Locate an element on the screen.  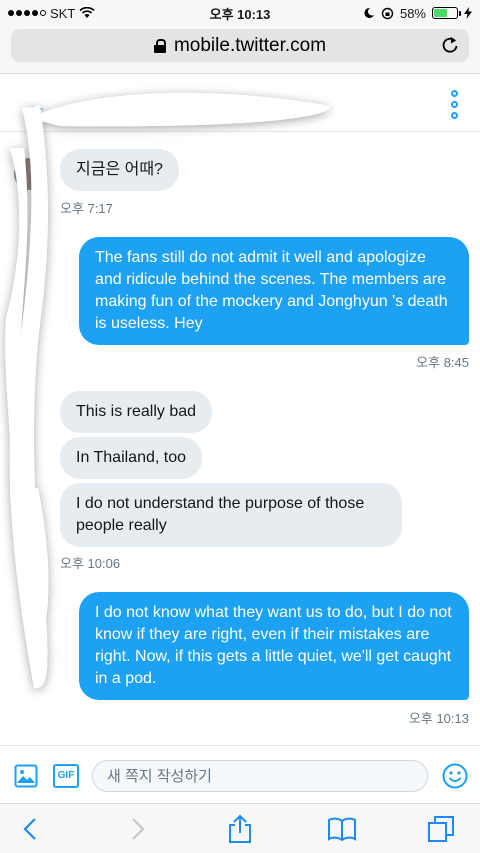
message-timestamp: 오후 10:13 is located at coordinates (438, 718).